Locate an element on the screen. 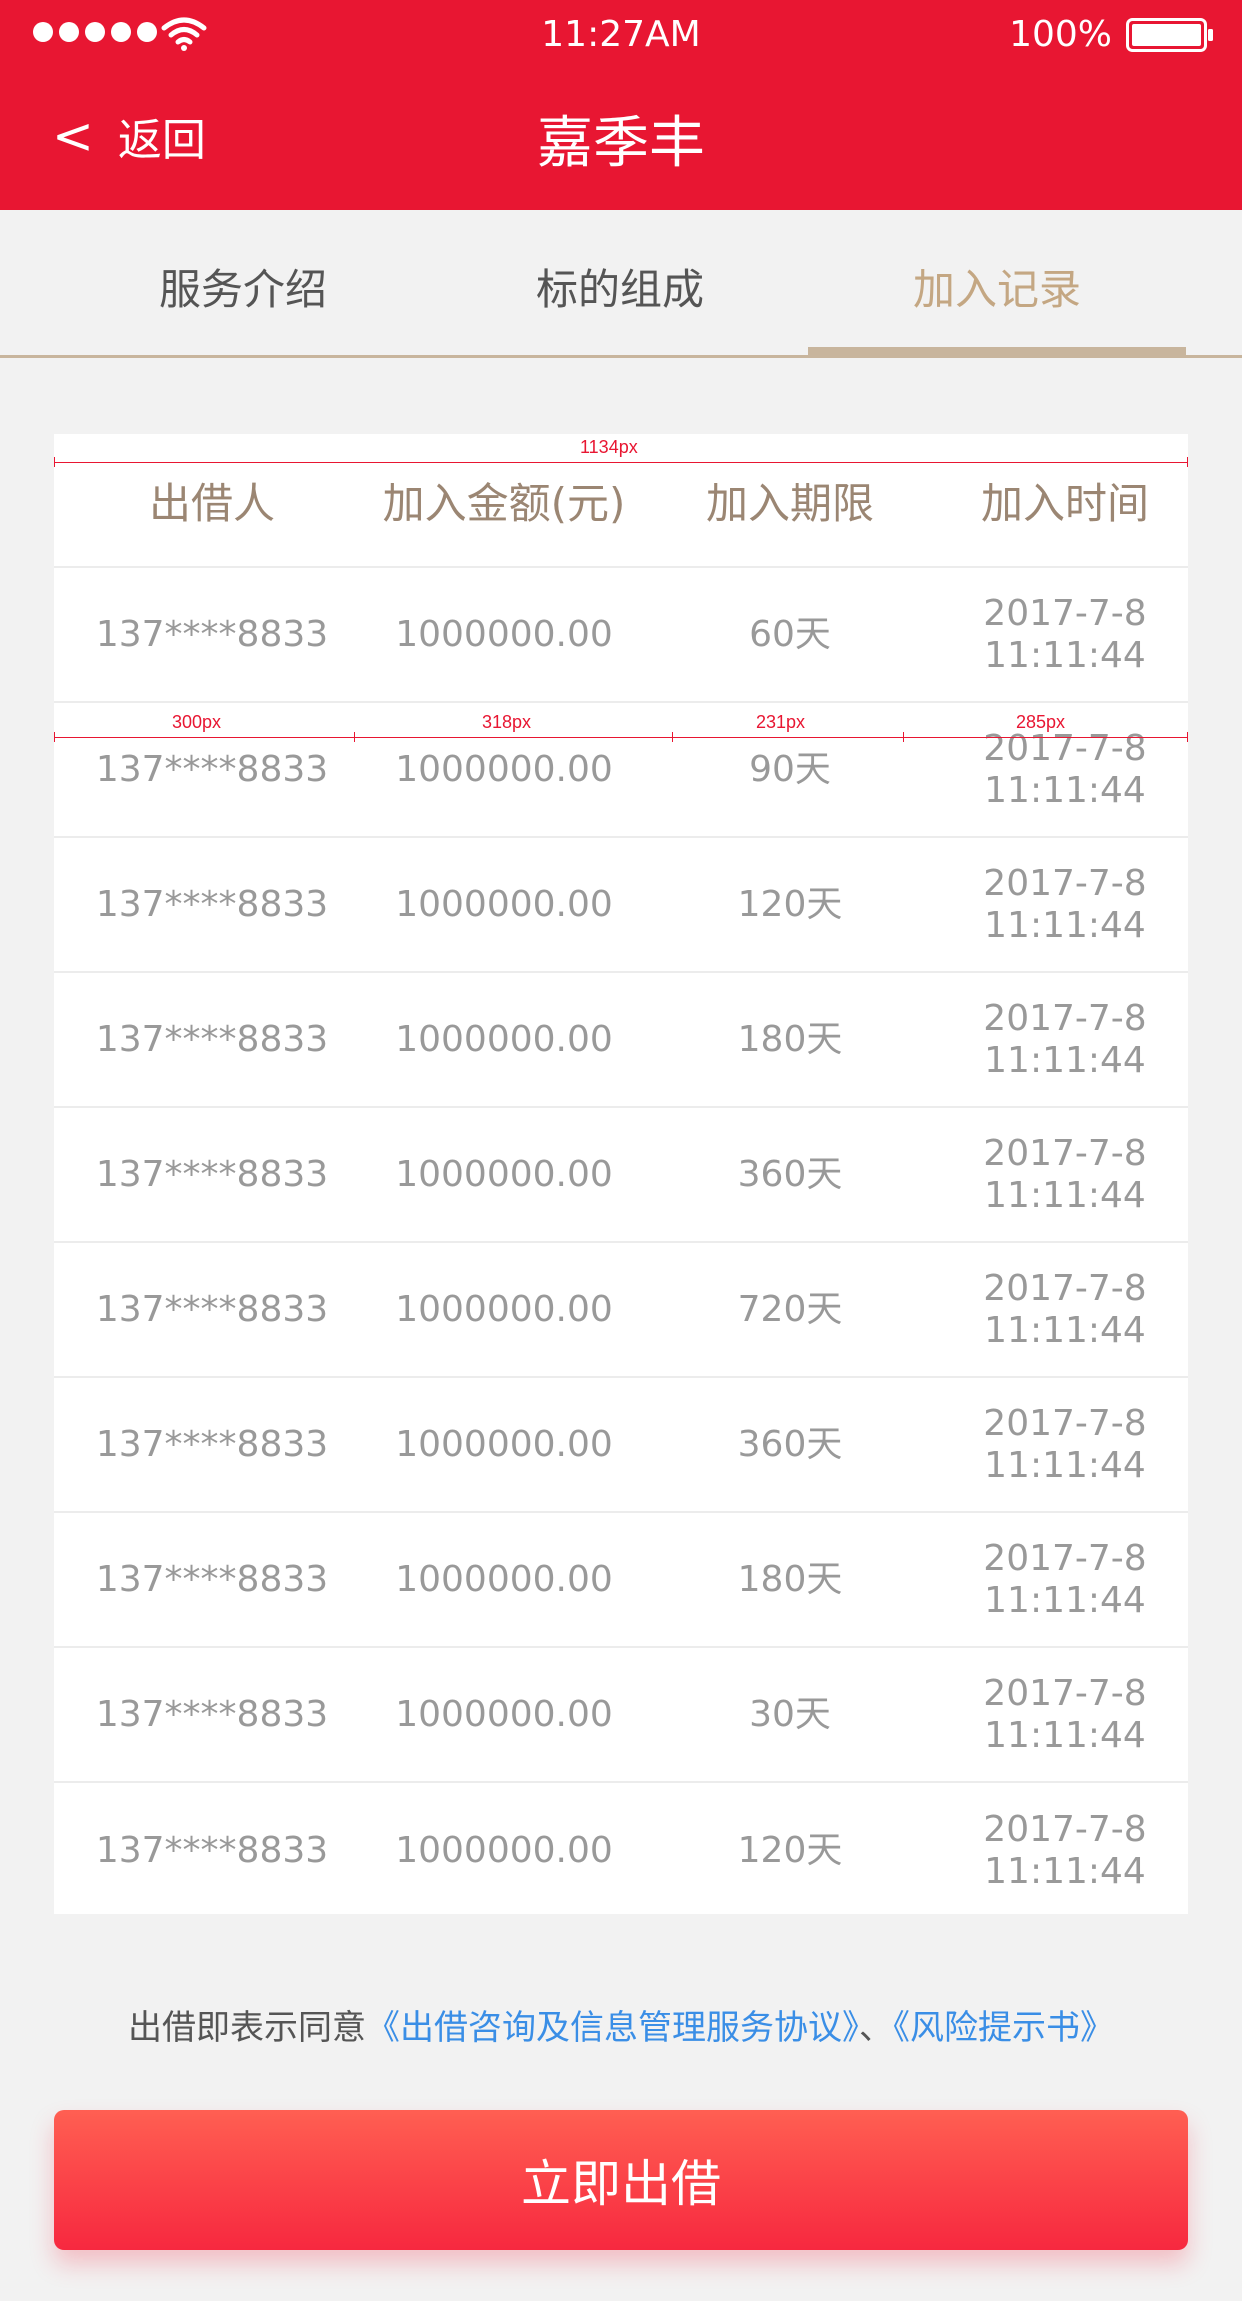  agreement-notice: 出借即表示同意《出借咨询及信息管理服务协议》、《风险提示书》 is located at coordinates (621, 2024).